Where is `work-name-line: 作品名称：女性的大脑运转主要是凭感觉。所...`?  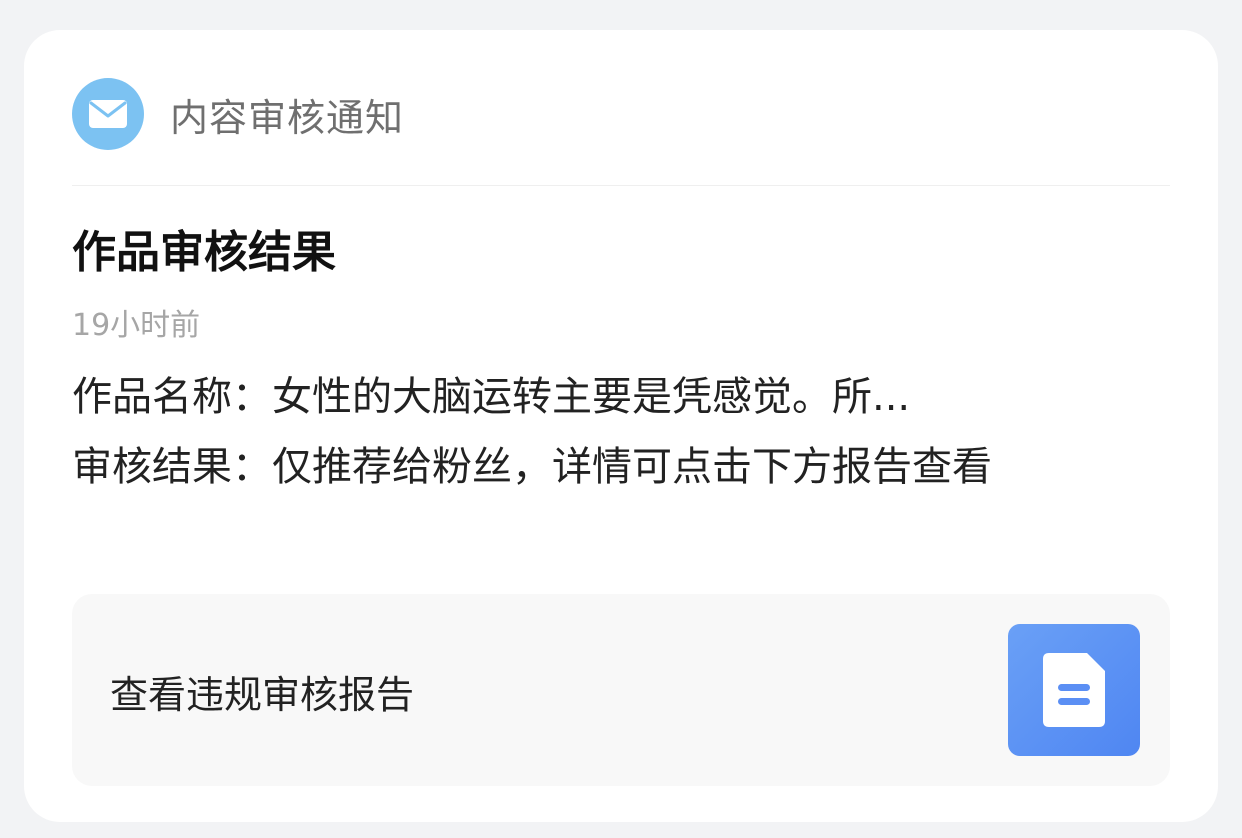
work-name-line: 作品名称：女性的大脑运转主要是凭感觉。所... is located at coordinates (491, 397).